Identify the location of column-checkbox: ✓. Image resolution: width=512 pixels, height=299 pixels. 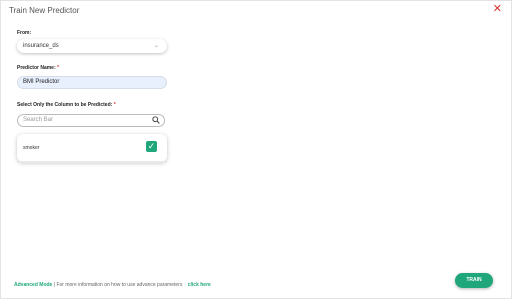
(151, 146).